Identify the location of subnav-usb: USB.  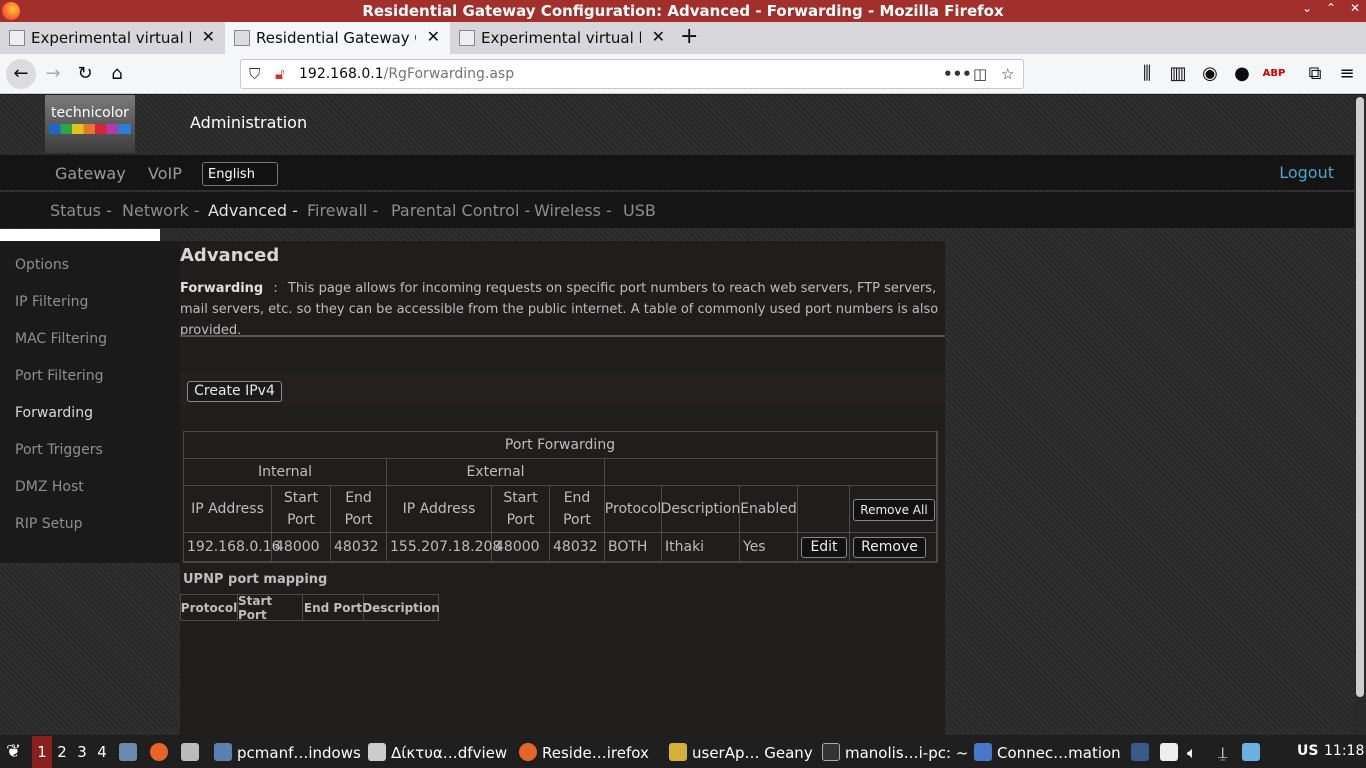
(639, 210).